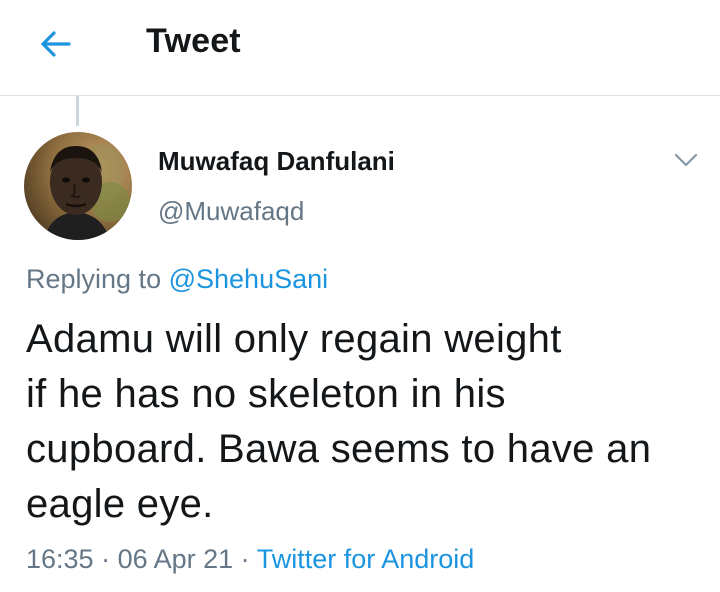 Image resolution: width=720 pixels, height=592 pixels. I want to click on replying-to: Replying to @ShehuSani, so click(177, 279).